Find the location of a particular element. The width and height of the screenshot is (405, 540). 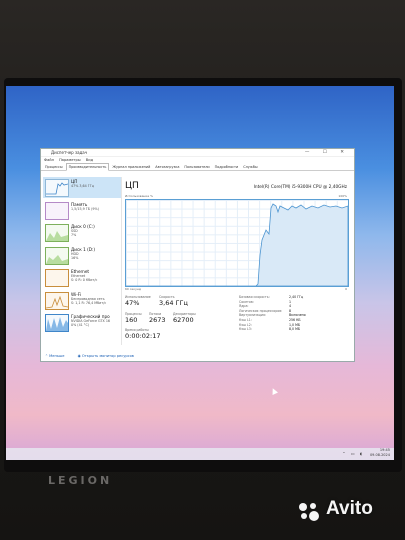

cpu-usage-graph is located at coordinates (237, 243).